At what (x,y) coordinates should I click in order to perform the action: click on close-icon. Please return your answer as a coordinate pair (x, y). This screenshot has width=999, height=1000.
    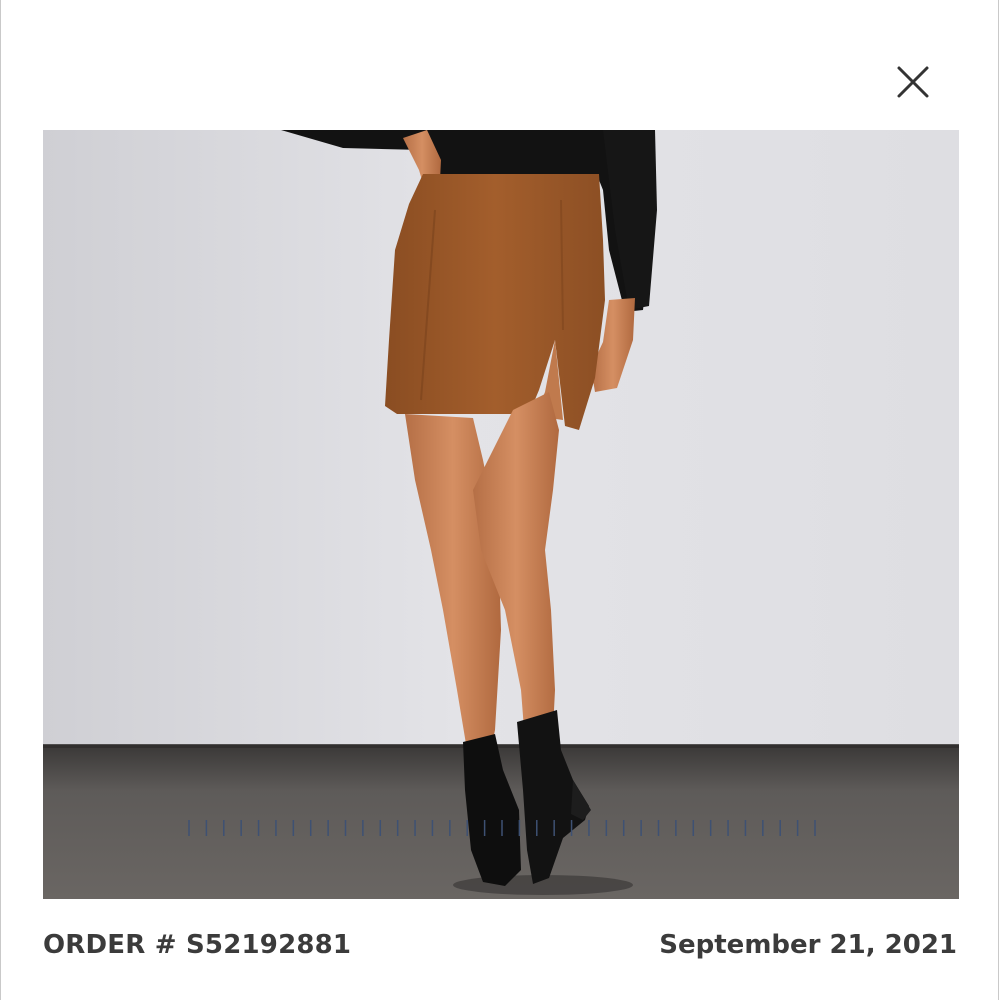
    Looking at the image, I should click on (913, 82).